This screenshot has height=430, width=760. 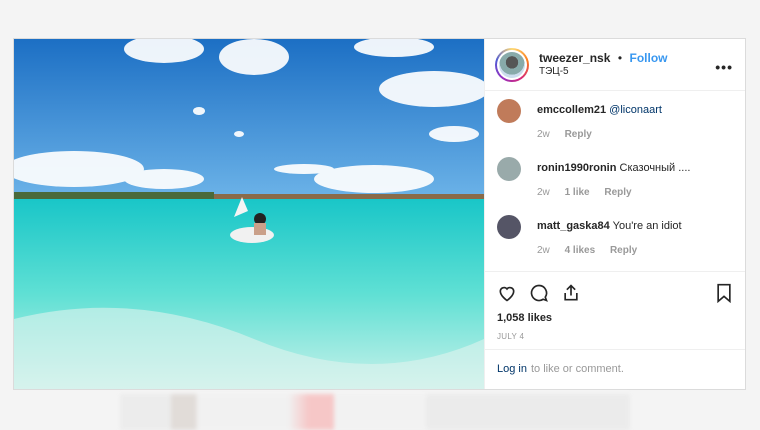 I want to click on heart-icon, so click(x=507, y=293).